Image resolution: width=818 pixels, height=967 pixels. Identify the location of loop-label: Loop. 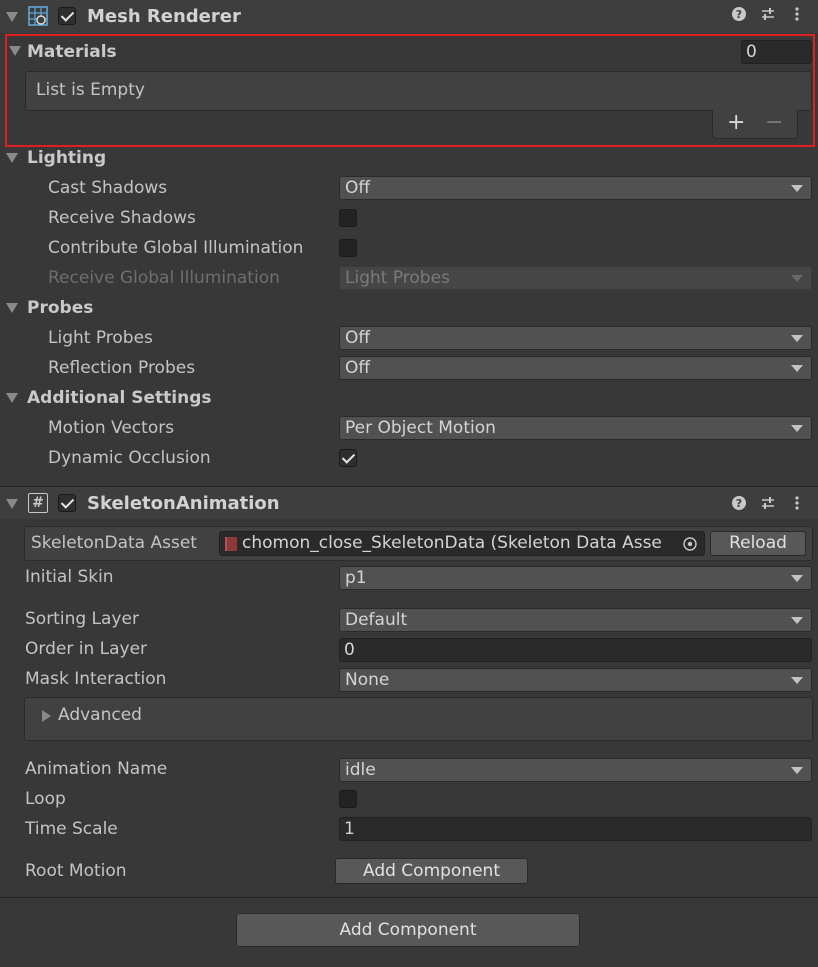
(45, 799).